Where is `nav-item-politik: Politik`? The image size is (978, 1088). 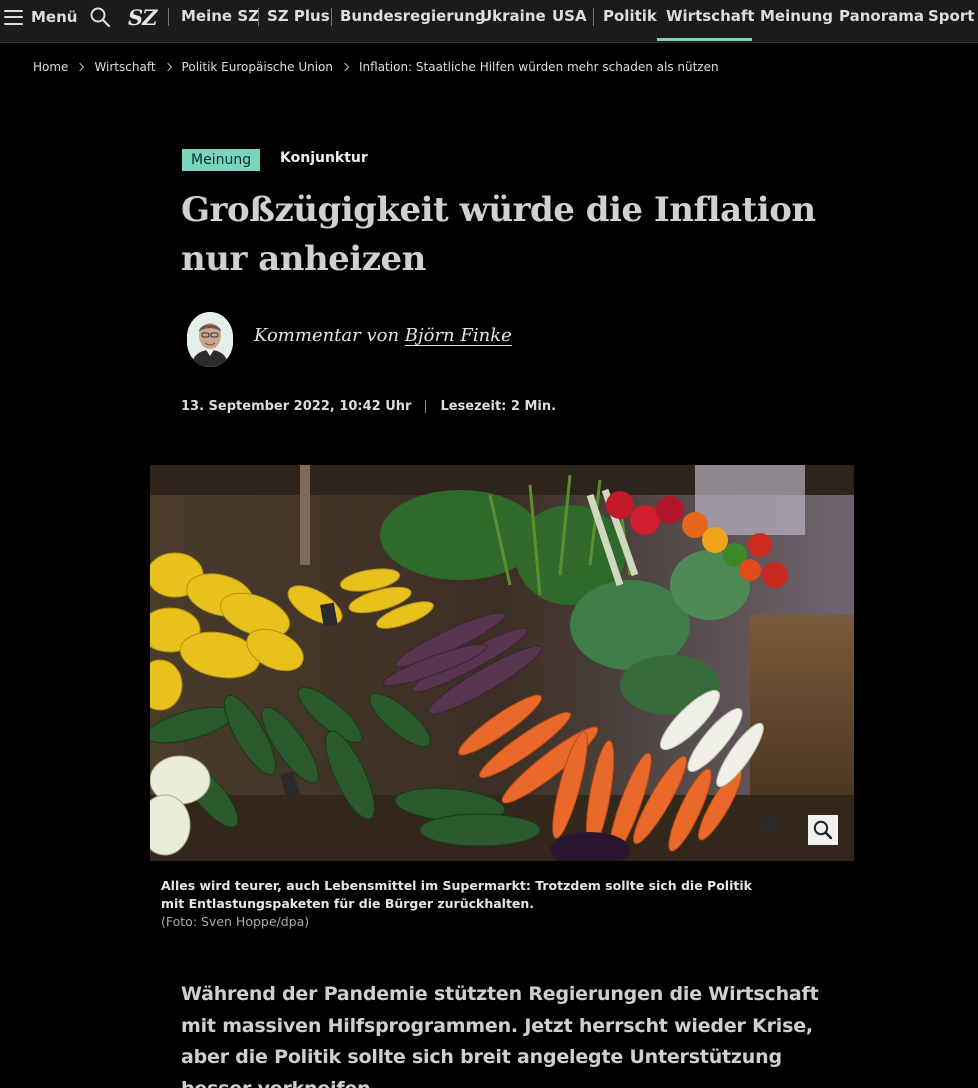 nav-item-politik: Politik is located at coordinates (630, 16).